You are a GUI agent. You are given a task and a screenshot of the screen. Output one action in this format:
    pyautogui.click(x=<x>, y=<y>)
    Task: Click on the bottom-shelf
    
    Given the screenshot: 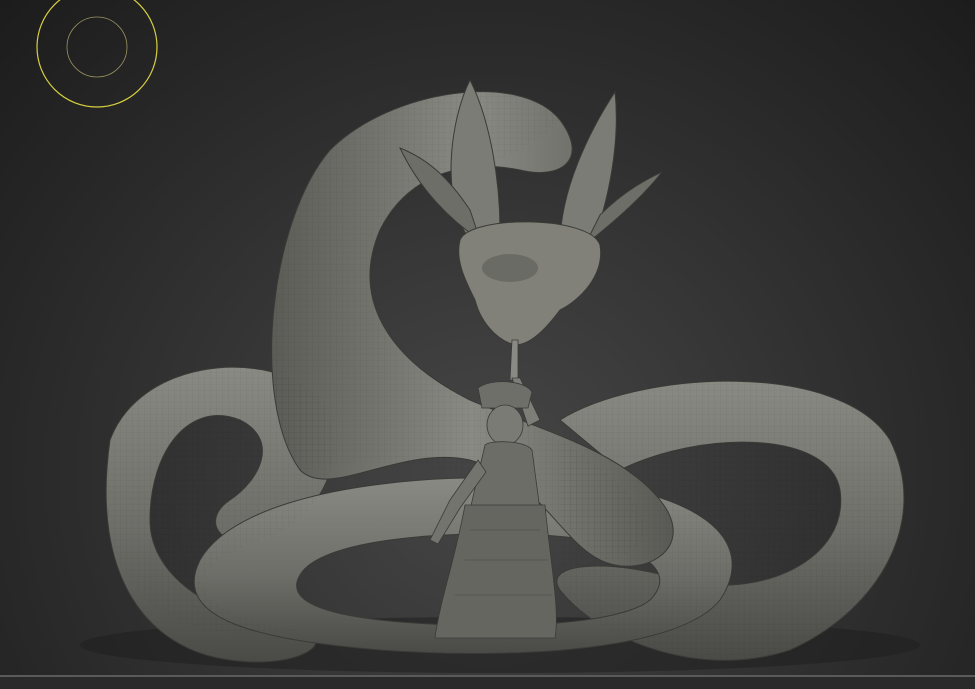 What is the action you would take?
    pyautogui.click(x=487, y=682)
    